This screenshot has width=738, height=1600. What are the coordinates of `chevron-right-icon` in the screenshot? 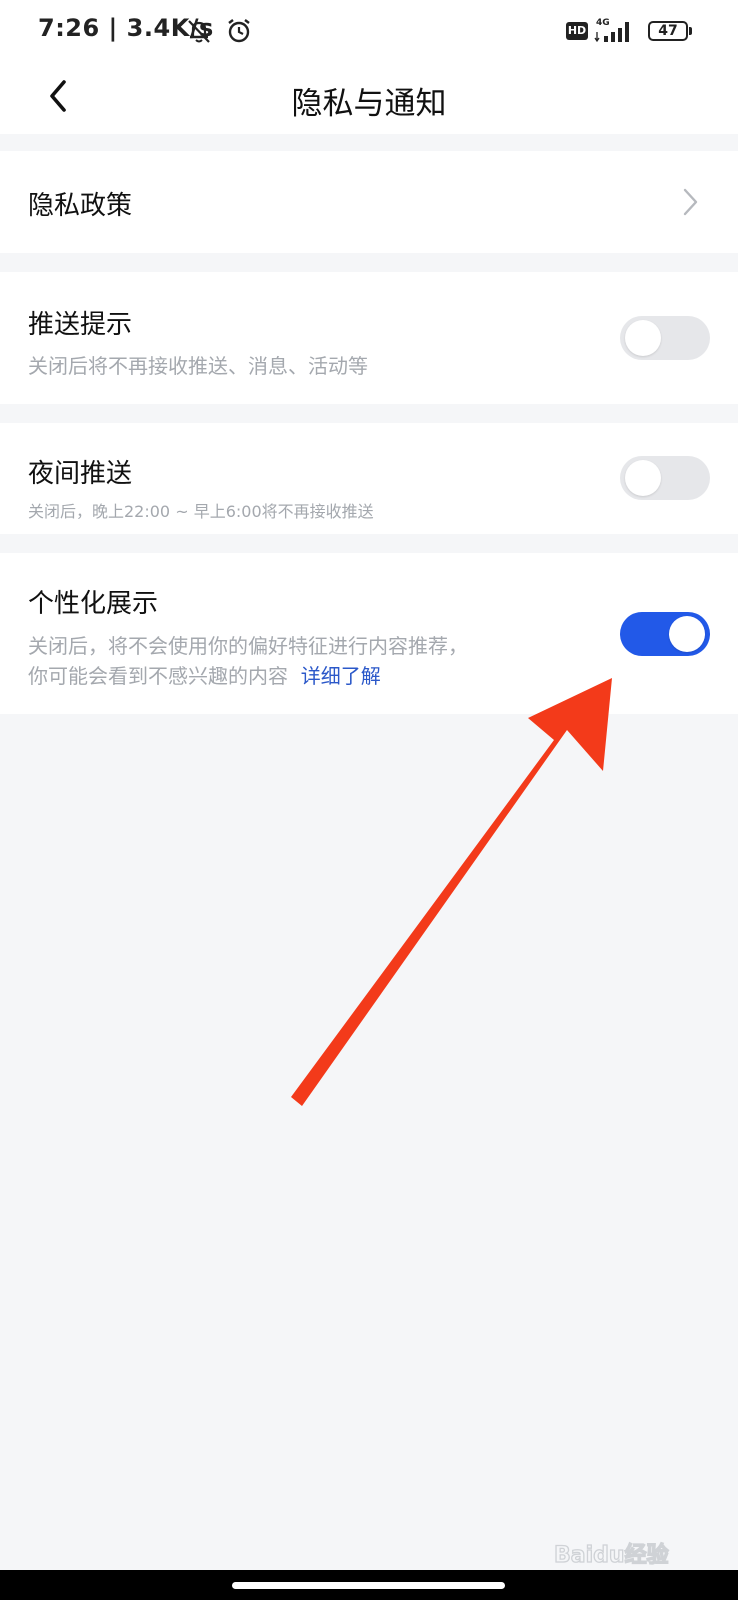 It's located at (690, 202).